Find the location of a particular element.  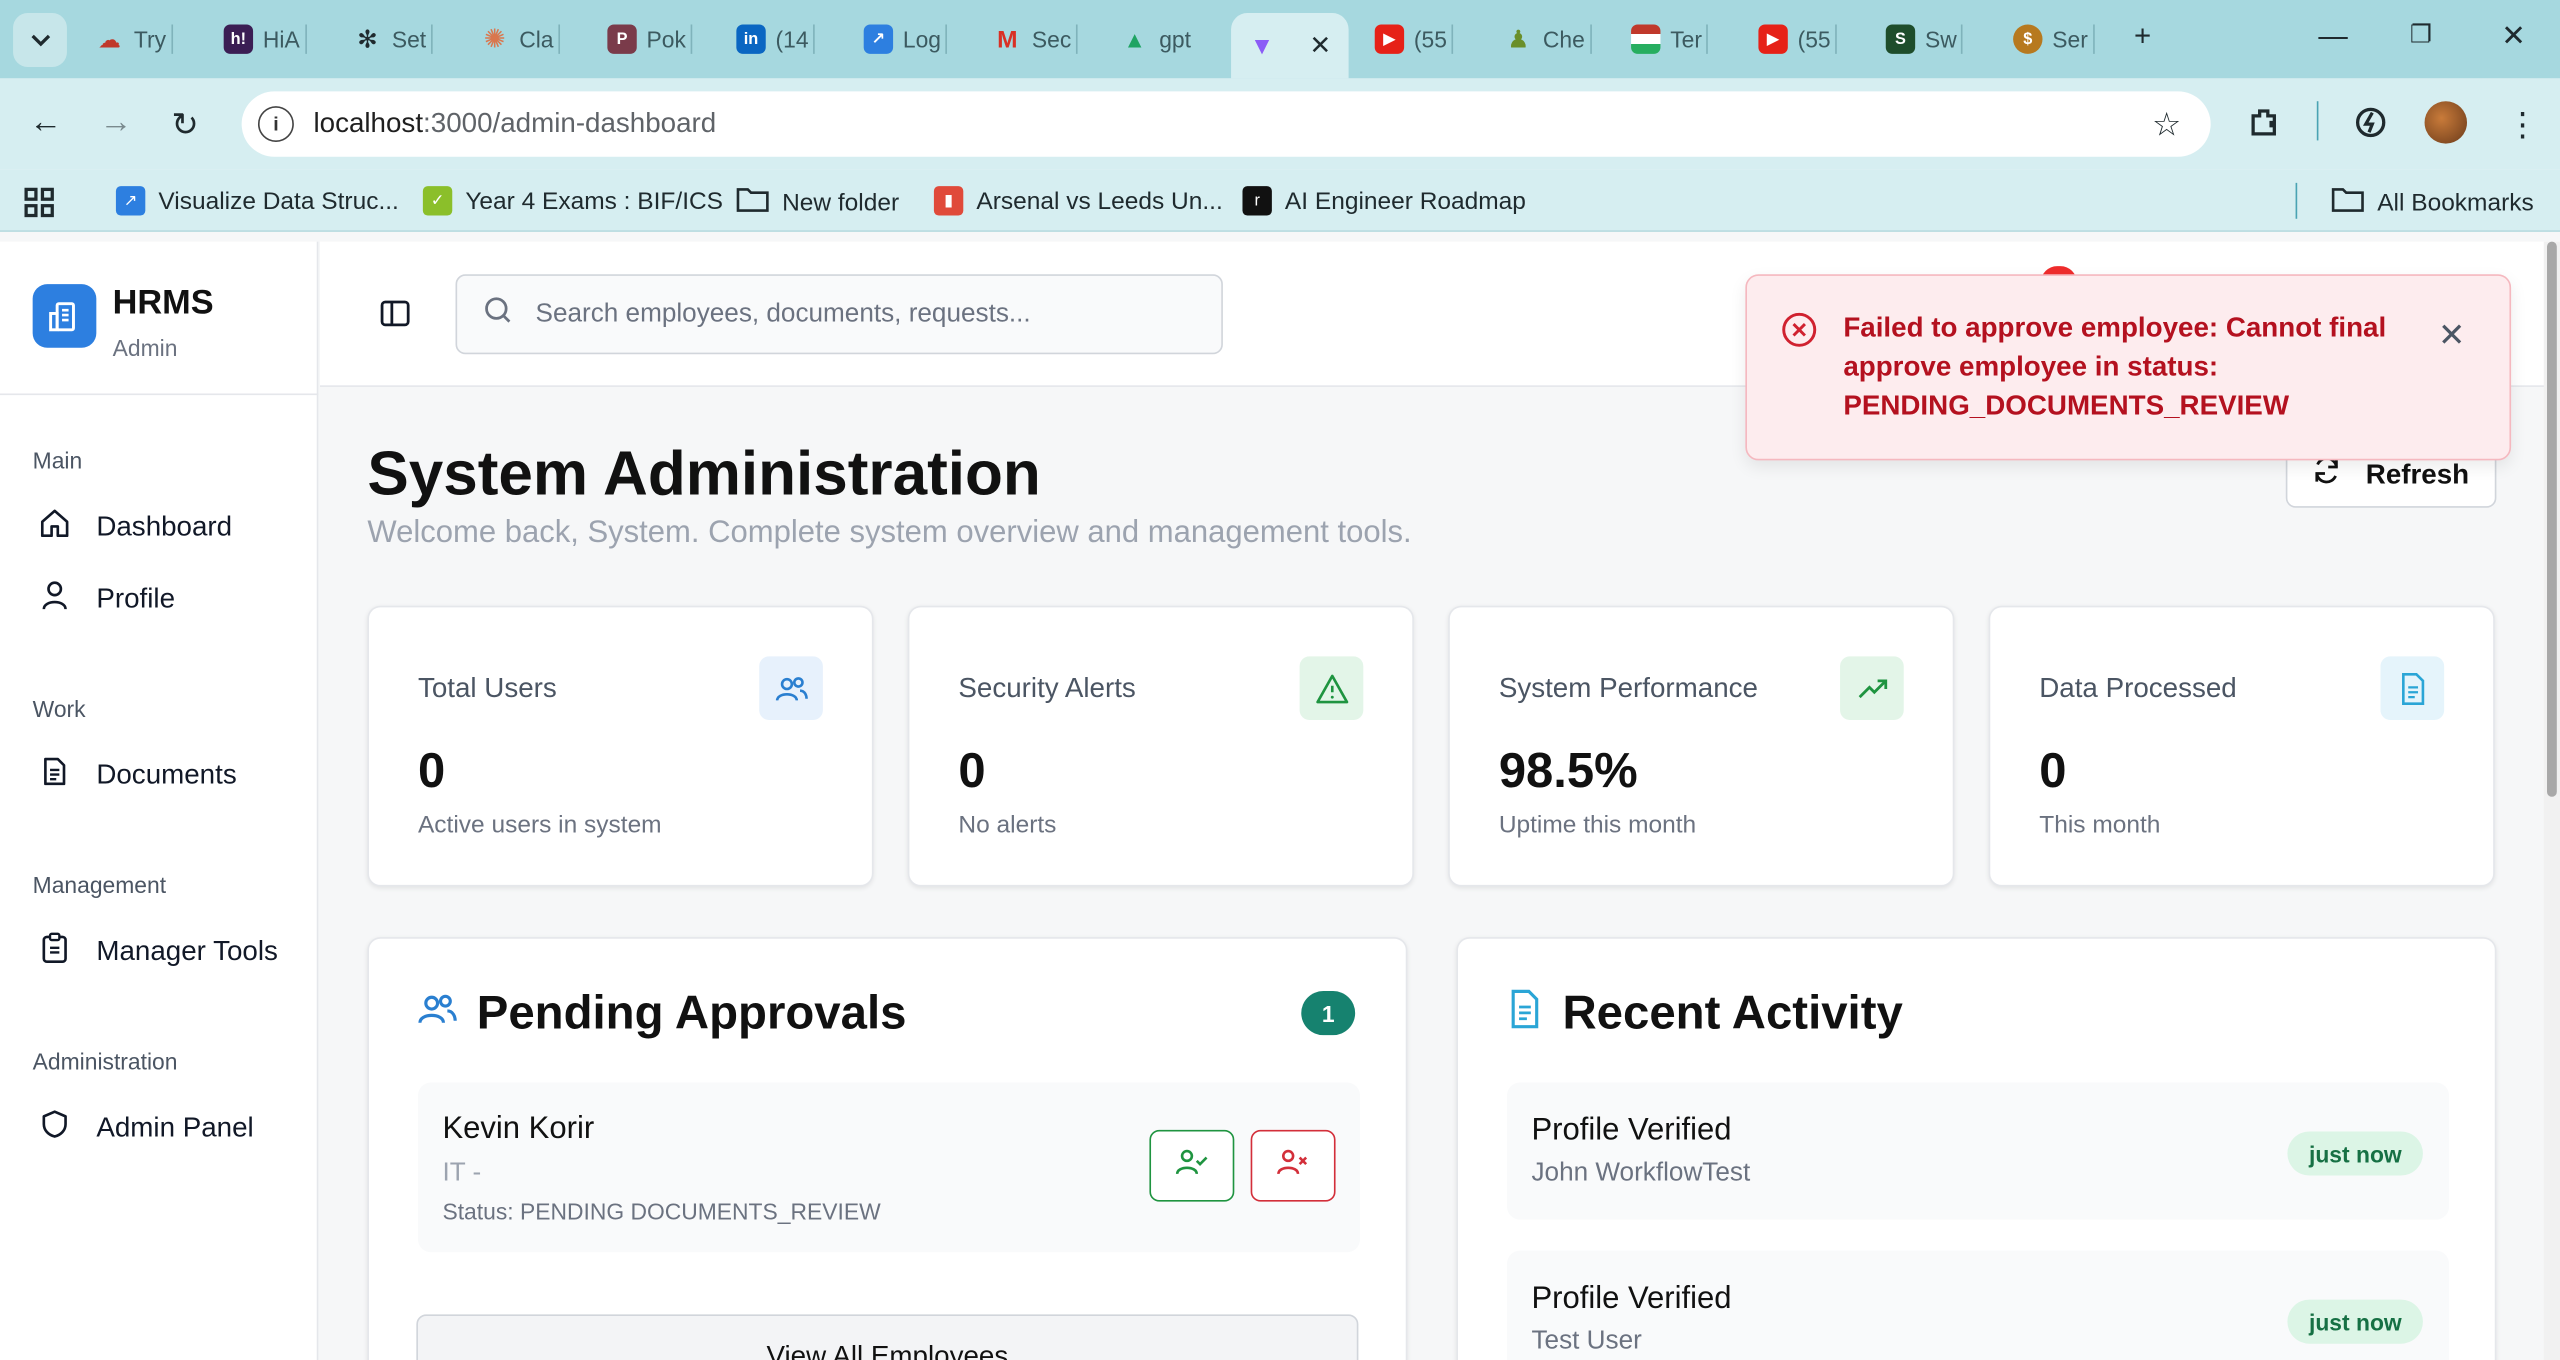

vite-icon: ▼ is located at coordinates (1262, 45).